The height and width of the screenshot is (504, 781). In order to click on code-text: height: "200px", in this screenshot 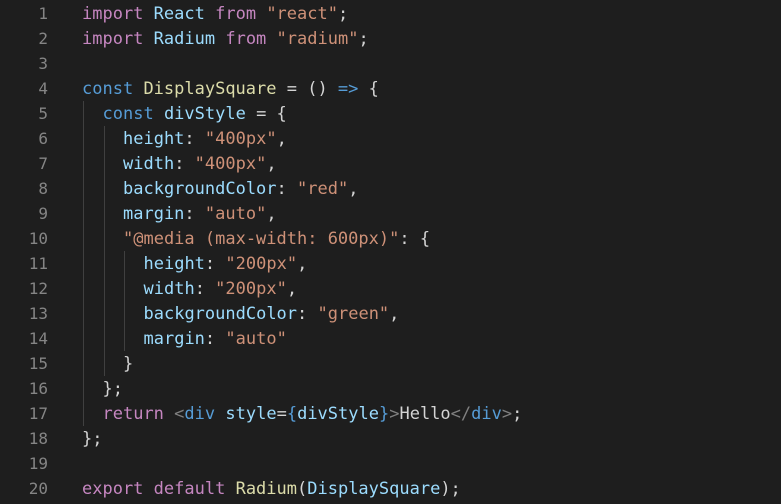, I will do `click(194, 263)`.